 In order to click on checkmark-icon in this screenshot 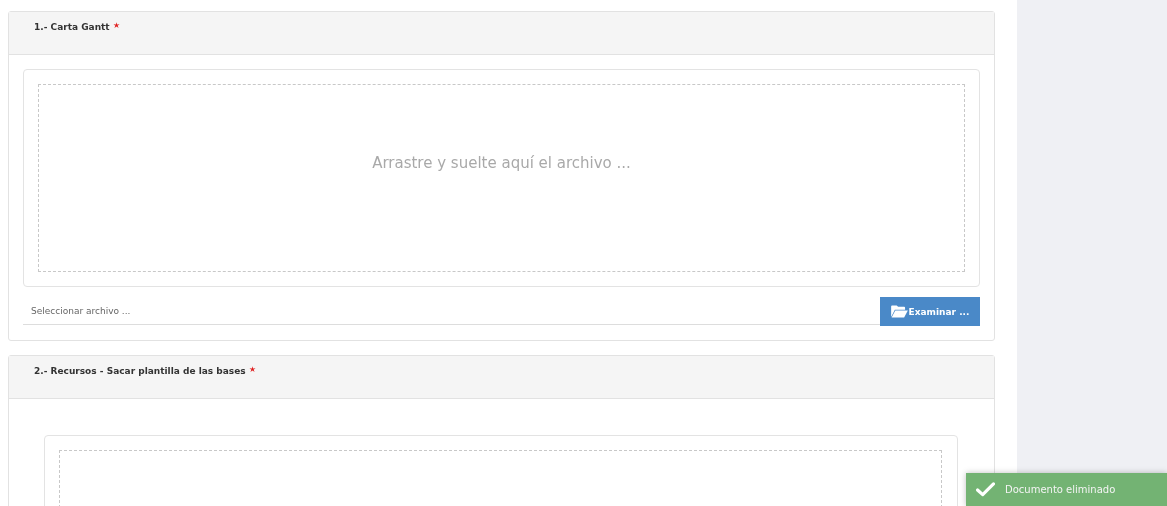, I will do `click(985, 489)`.